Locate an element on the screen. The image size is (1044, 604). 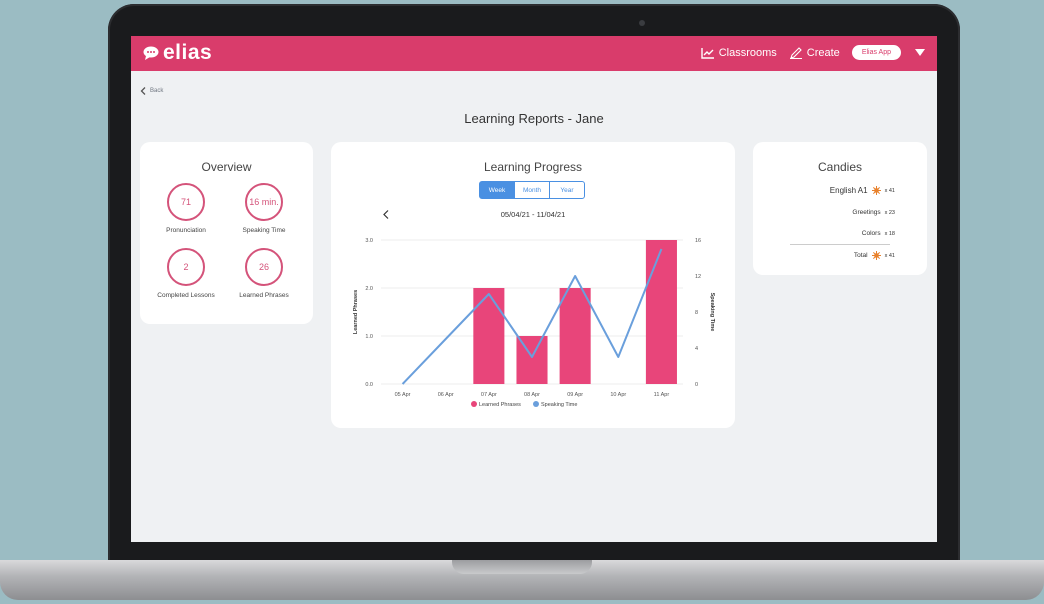
stat-label: Speaking Time is located at coordinates (264, 230).